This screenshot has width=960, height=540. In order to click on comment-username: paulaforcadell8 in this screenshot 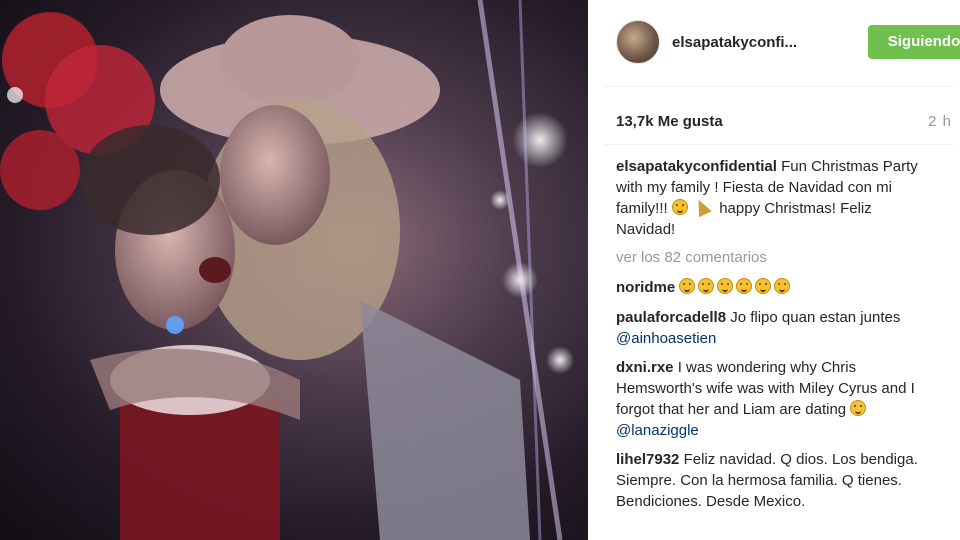, I will do `click(671, 317)`.